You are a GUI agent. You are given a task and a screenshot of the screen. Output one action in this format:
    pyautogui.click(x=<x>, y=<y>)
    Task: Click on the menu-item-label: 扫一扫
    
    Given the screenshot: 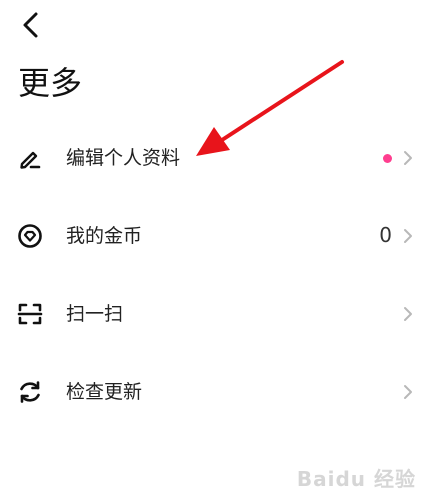 What is the action you would take?
    pyautogui.click(x=95, y=314)
    